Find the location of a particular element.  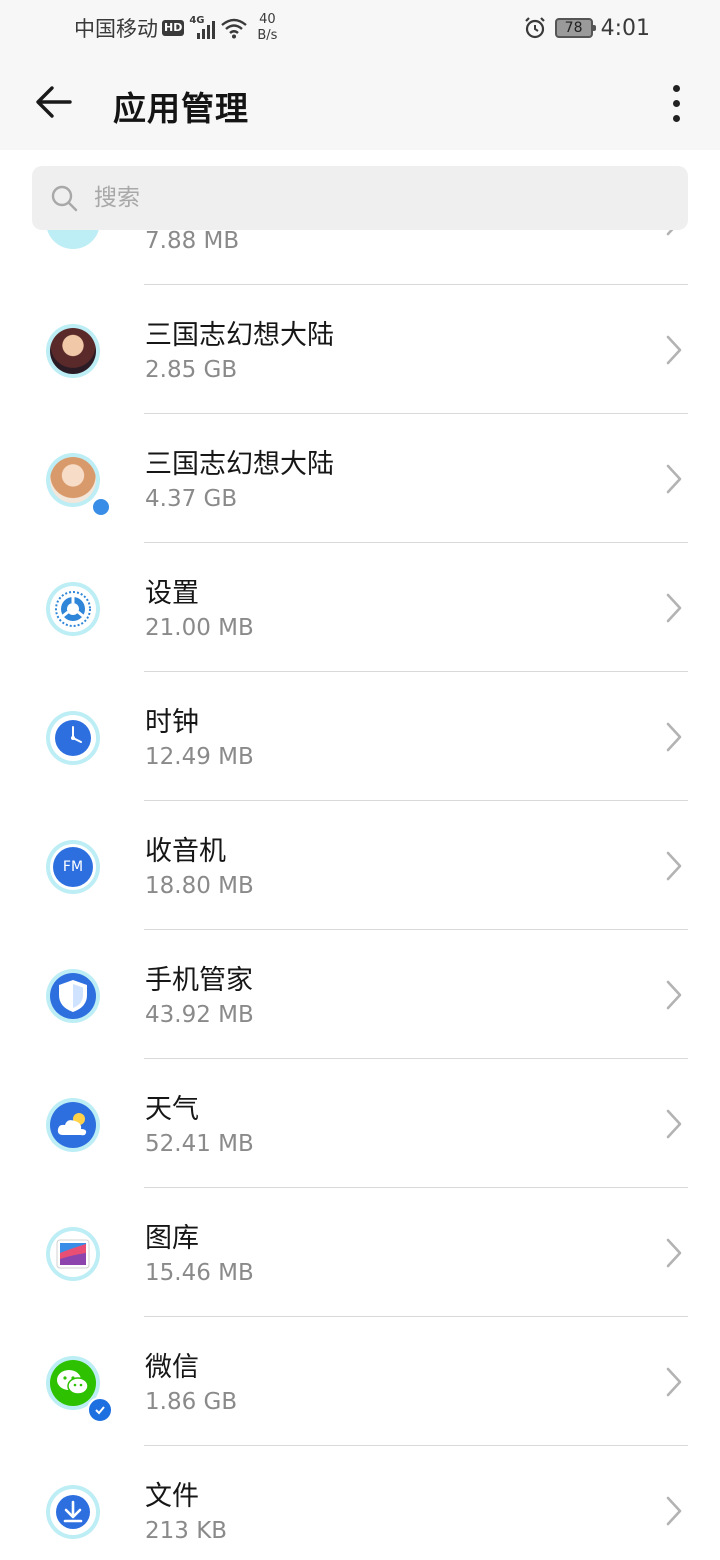

app-size: 43.92 MB is located at coordinates (199, 1015).